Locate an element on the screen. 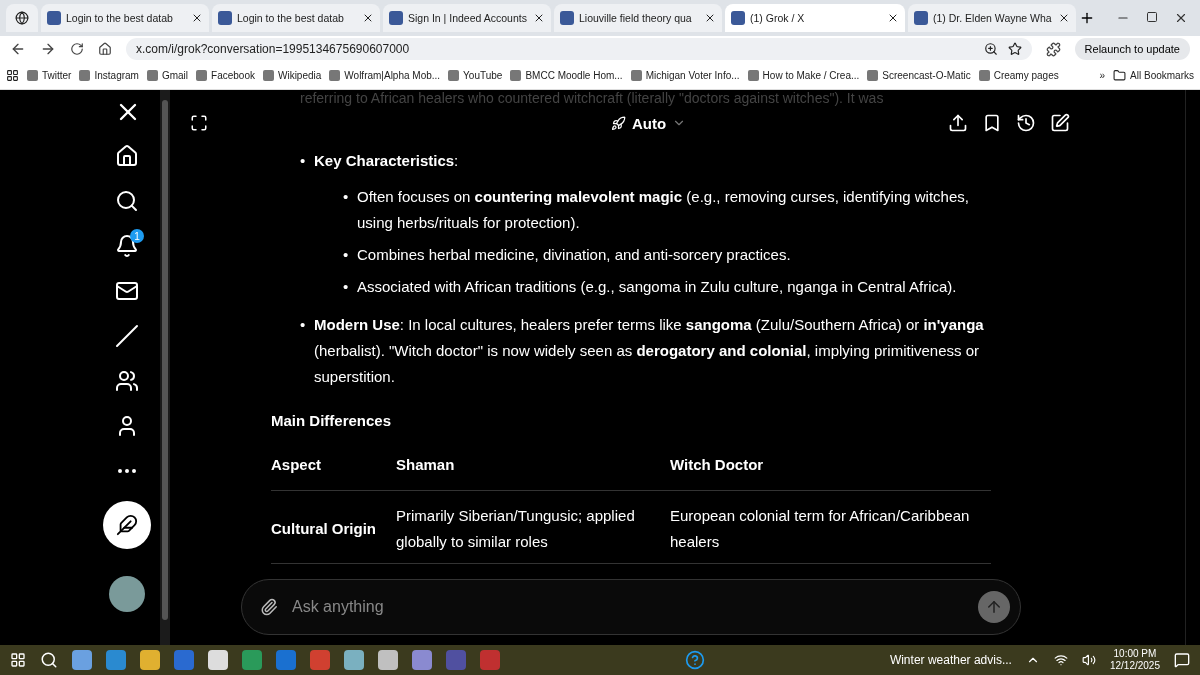 This screenshot has width=1200, height=675. mode-selector: Auto is located at coordinates (649, 123).